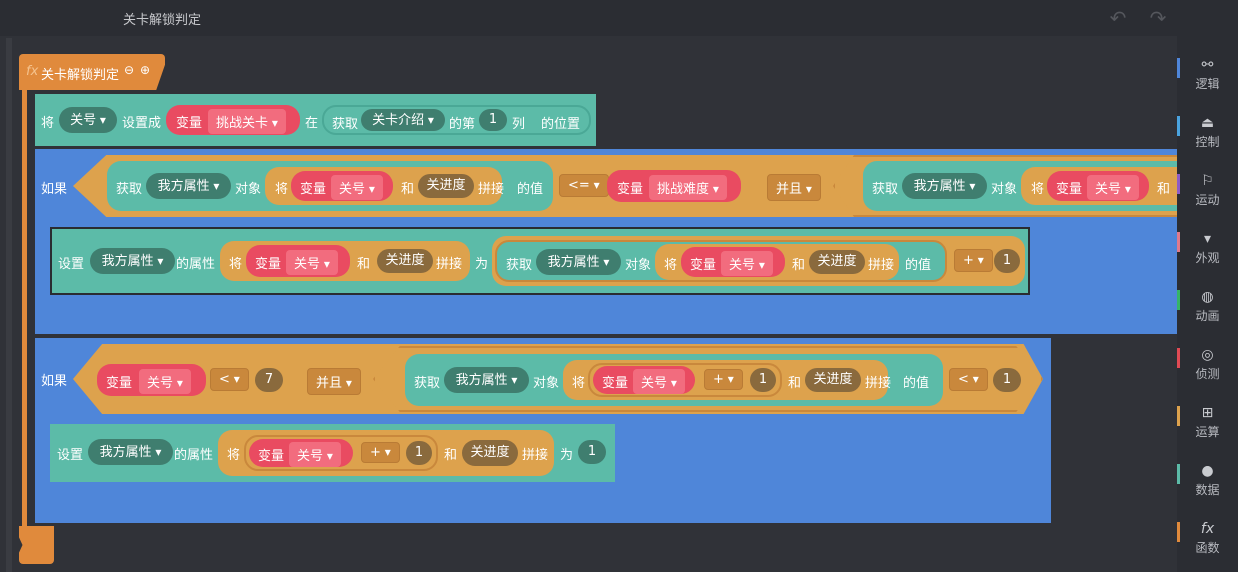  What do you see at coordinates (1207, 137) in the screenshot?
I see `sidebar-item-control: ⏏ 控制` at bounding box center [1207, 137].